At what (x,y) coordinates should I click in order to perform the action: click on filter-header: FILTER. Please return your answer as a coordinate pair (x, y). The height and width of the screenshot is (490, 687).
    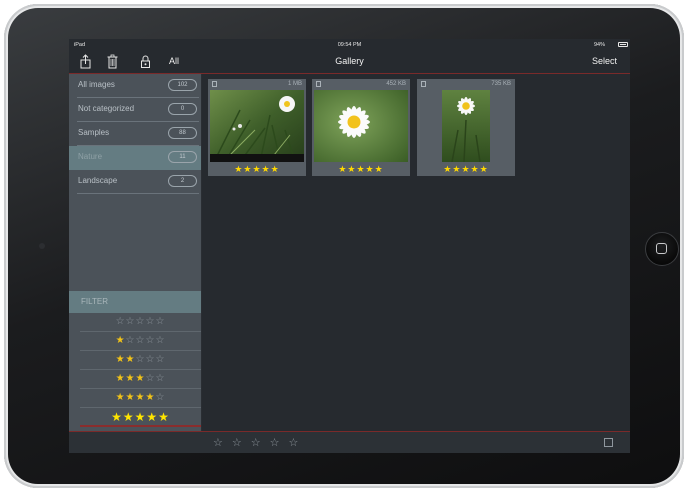
    Looking at the image, I should click on (135, 302).